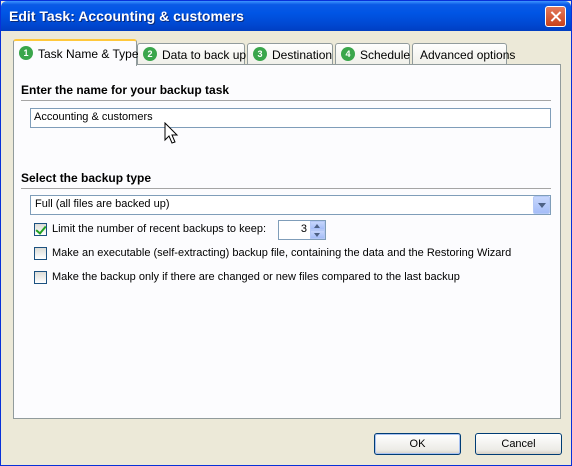 The image size is (572, 466). I want to click on tab-label: Destination, so click(302, 55).